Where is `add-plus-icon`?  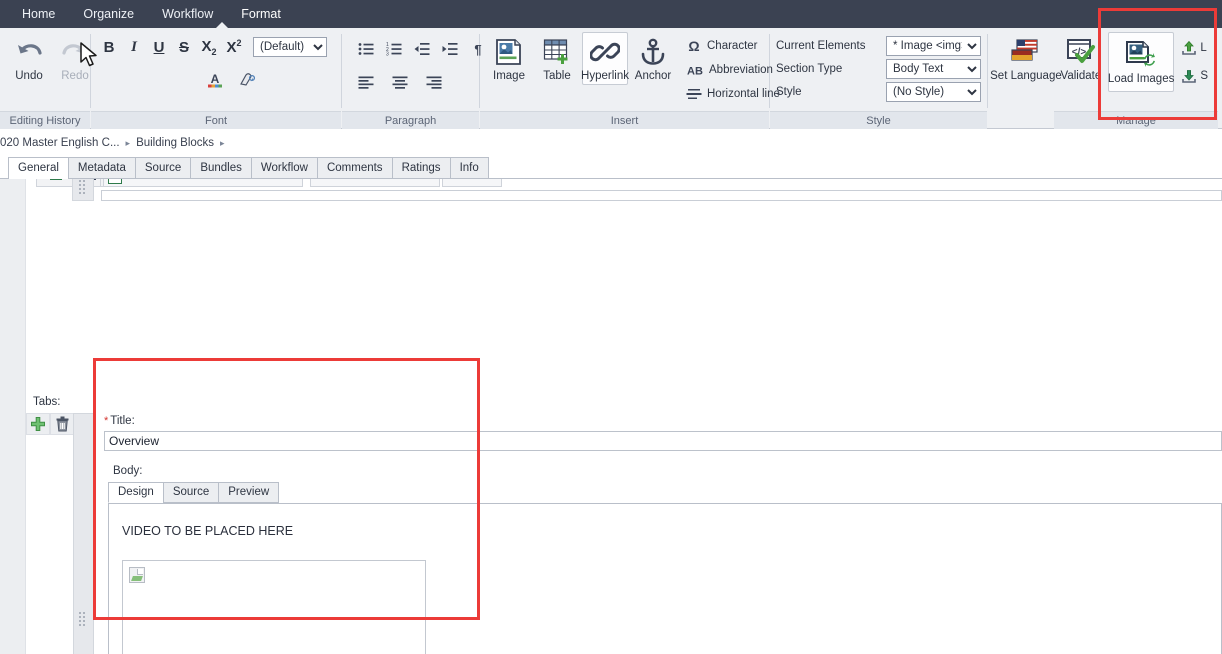
add-plus-icon is located at coordinates (38, 424).